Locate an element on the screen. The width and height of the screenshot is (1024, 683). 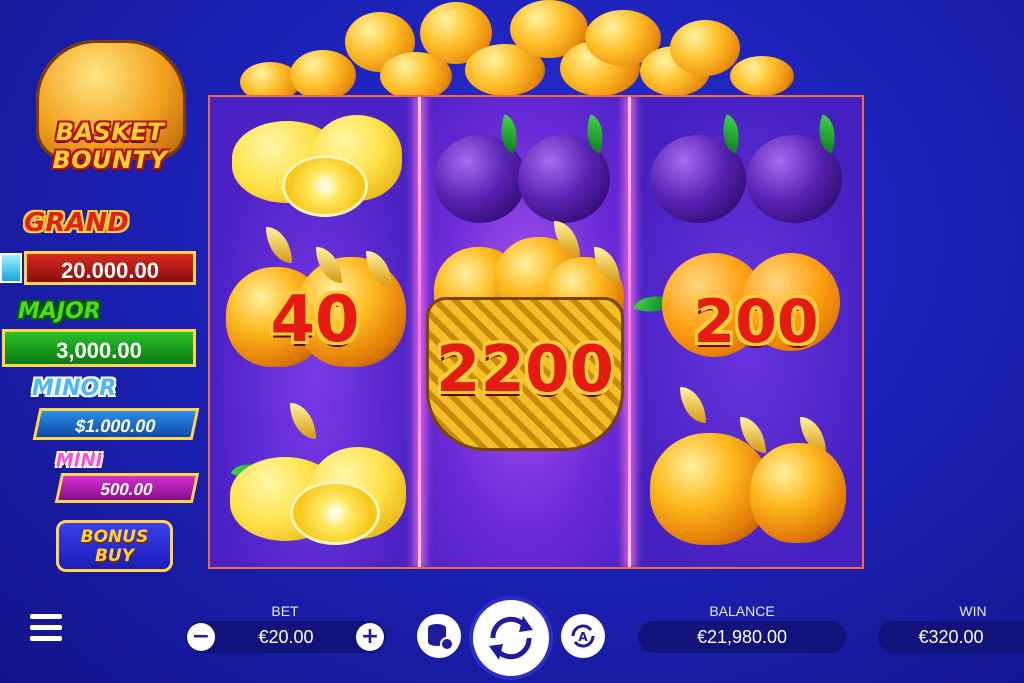
symbol-value: 2200 is located at coordinates (525, 370).